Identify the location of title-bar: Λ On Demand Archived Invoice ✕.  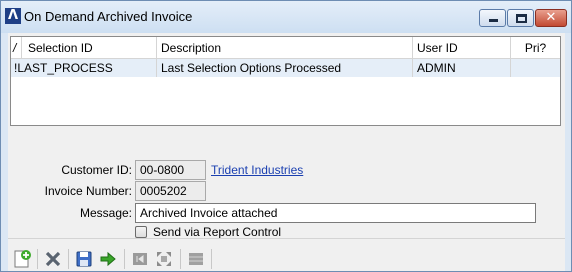
(286, 17).